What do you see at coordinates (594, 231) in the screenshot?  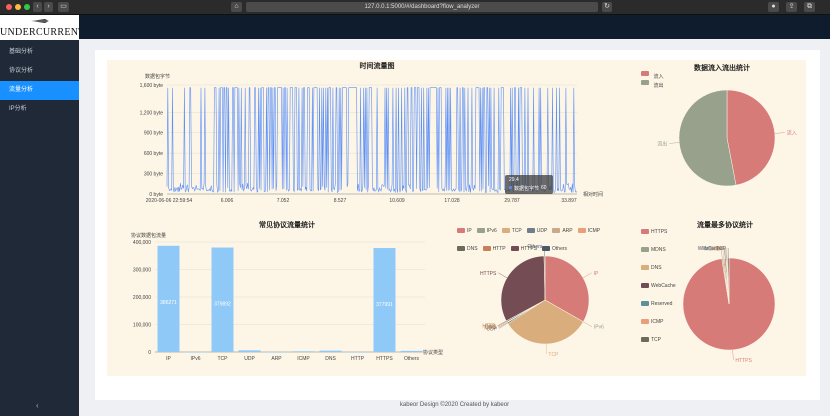 I see `legend-label: ICMP` at bounding box center [594, 231].